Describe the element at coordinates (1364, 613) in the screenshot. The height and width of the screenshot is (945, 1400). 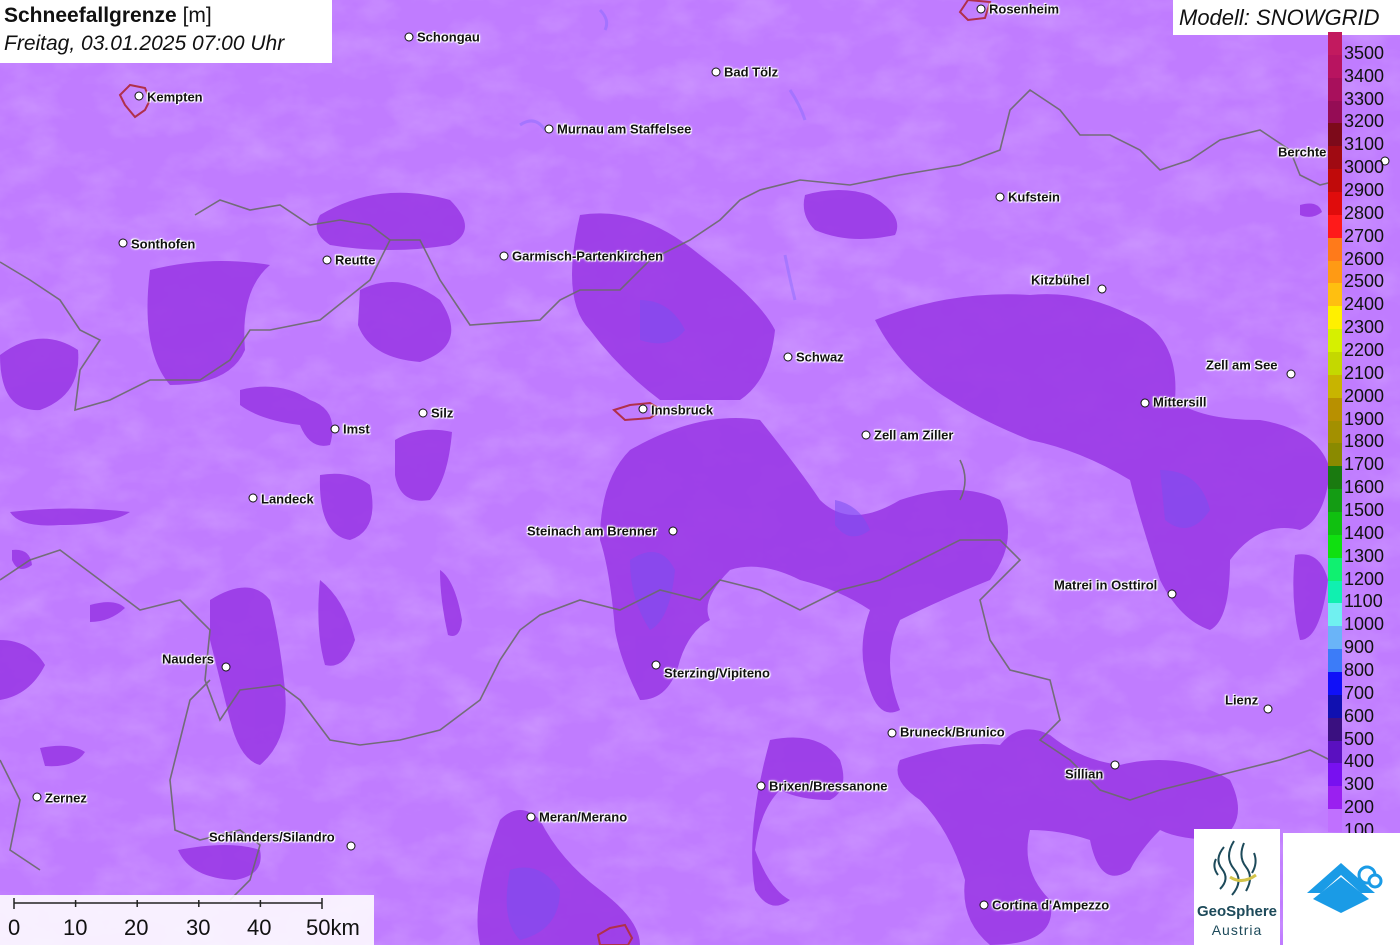
I see `legend-row: 1000` at that location.